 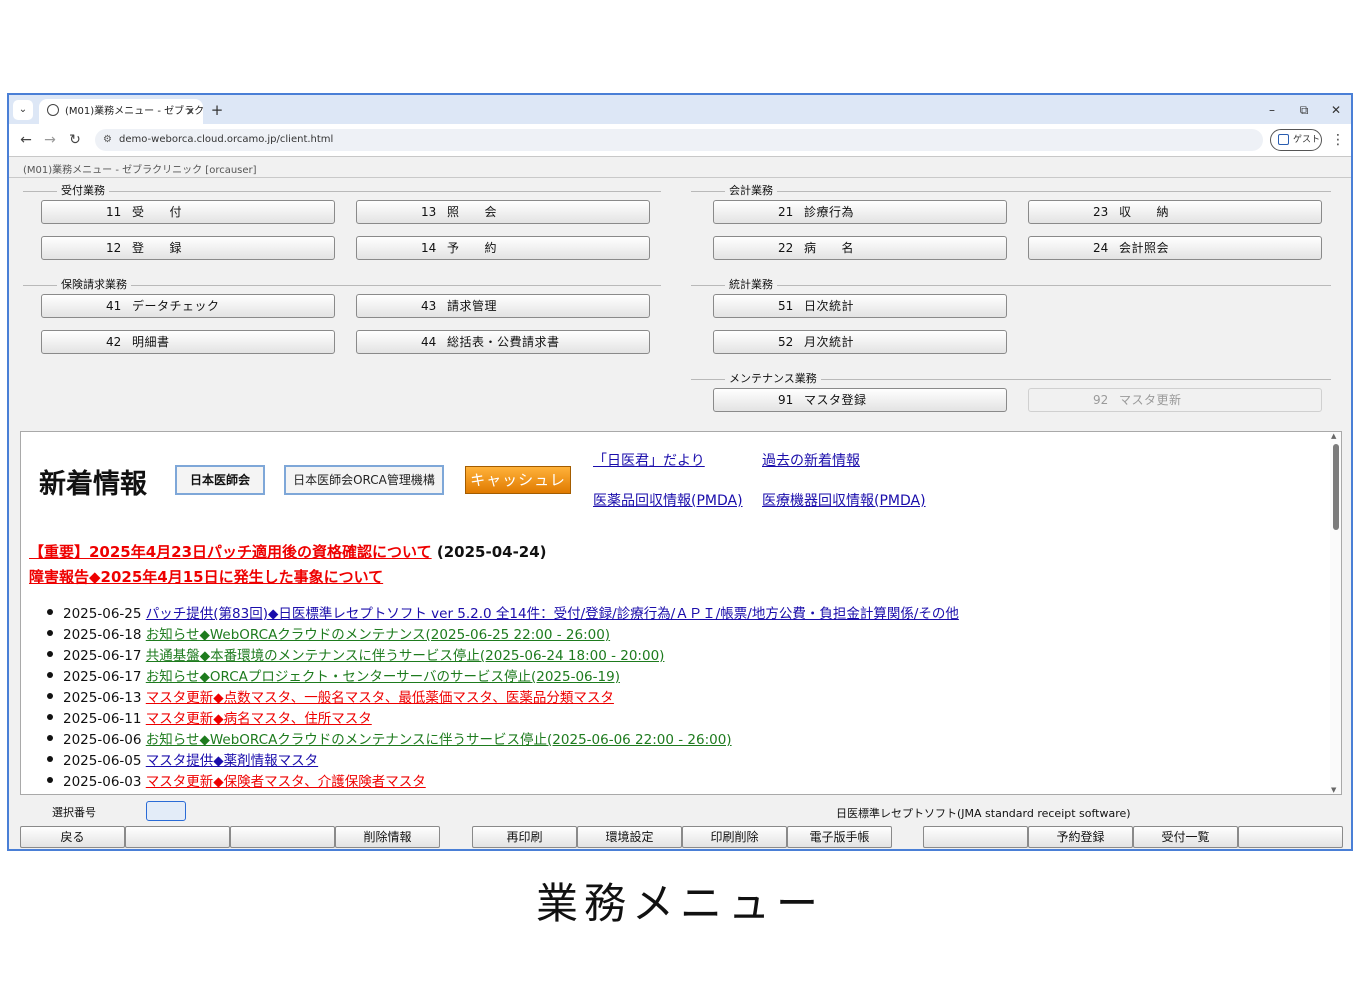 I want to click on scrollbar-thumb, so click(x=1336, y=487).